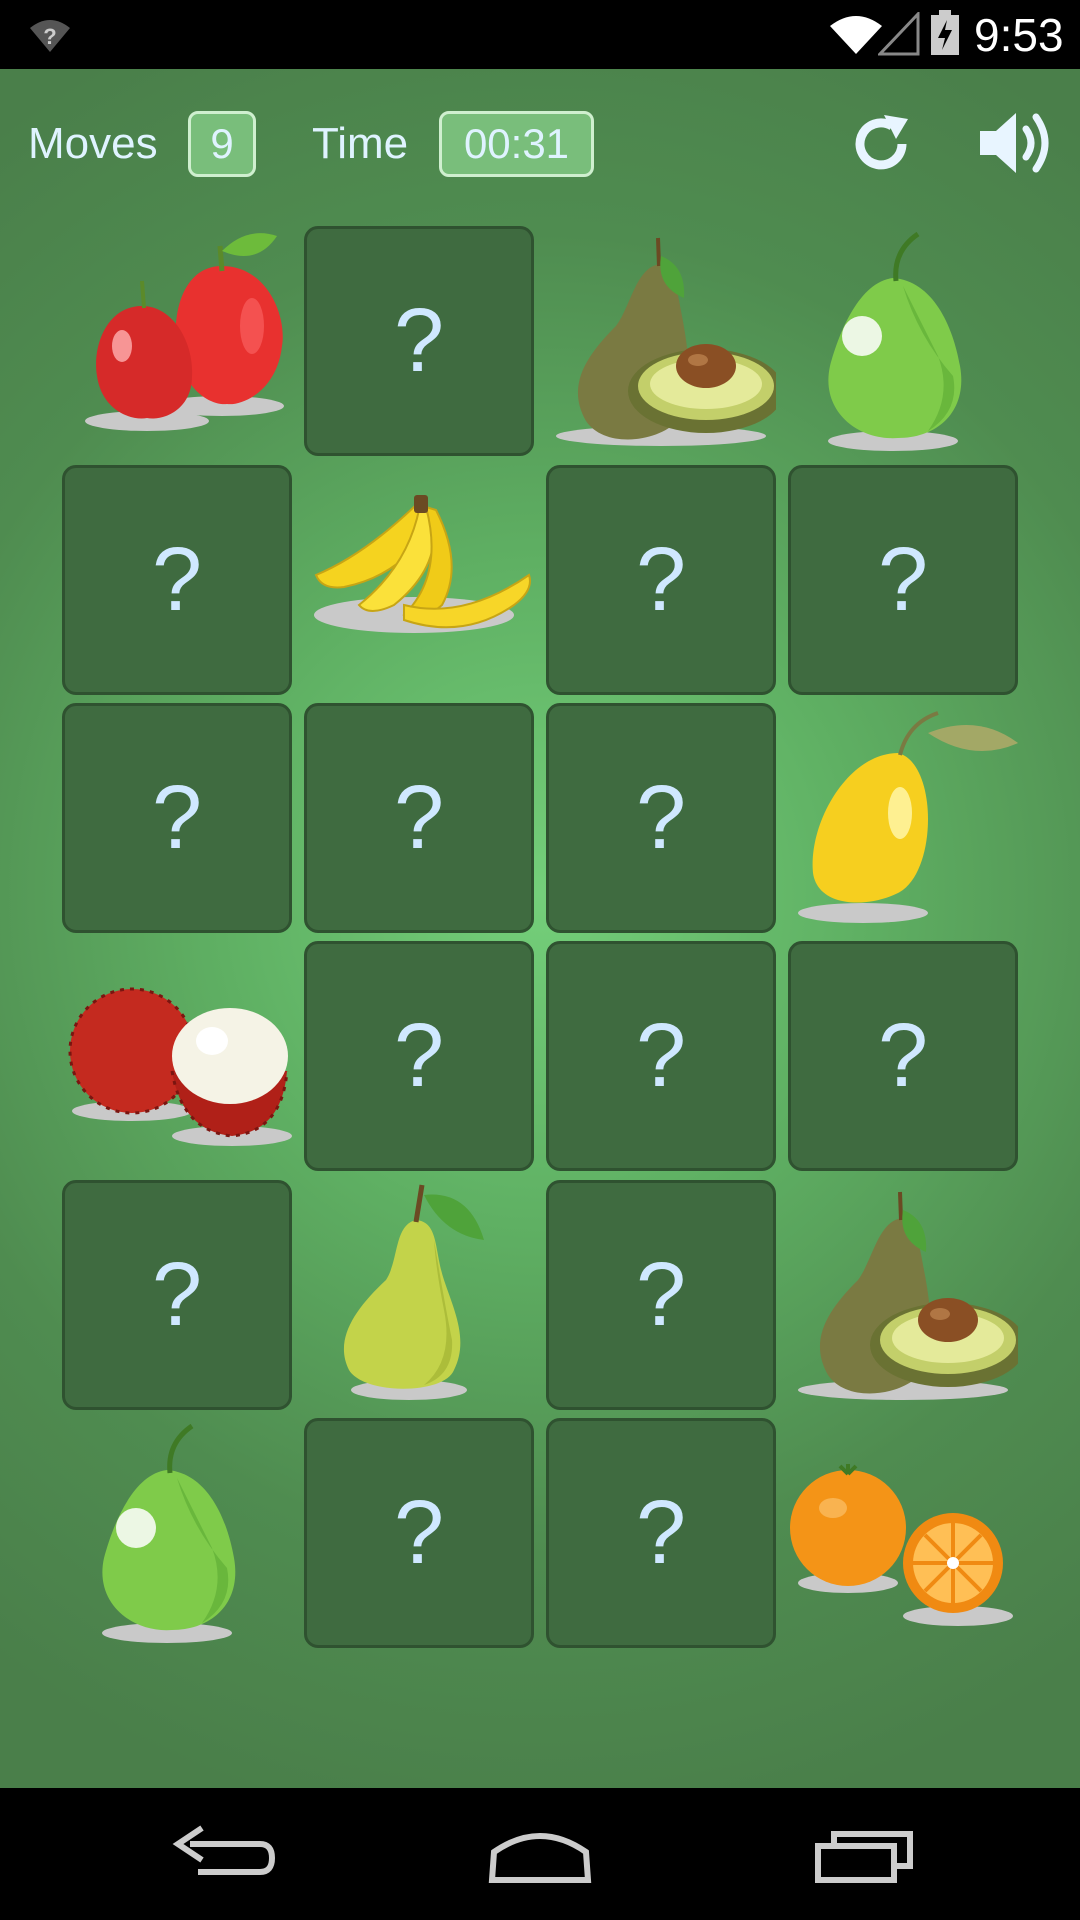 The height and width of the screenshot is (1920, 1080). Describe the element at coordinates (899, 34) in the screenshot. I see `signal-icon` at that location.